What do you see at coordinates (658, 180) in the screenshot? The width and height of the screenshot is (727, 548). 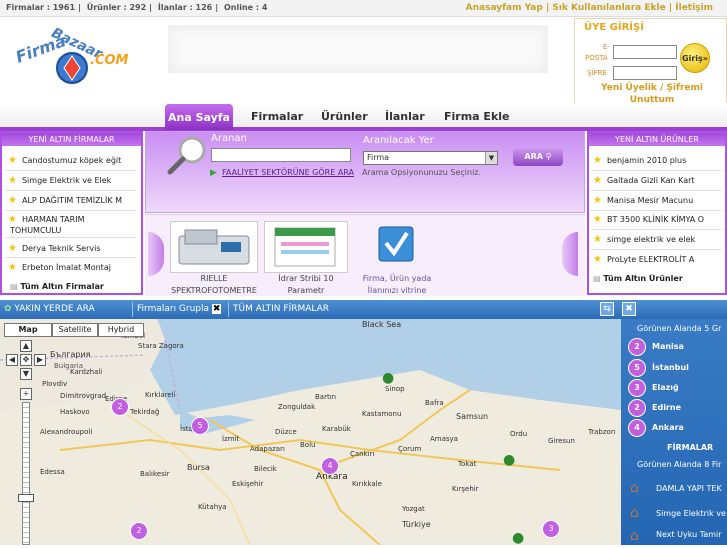 I see `list-item: ★ Gaitada Gizli Kan Kart` at bounding box center [658, 180].